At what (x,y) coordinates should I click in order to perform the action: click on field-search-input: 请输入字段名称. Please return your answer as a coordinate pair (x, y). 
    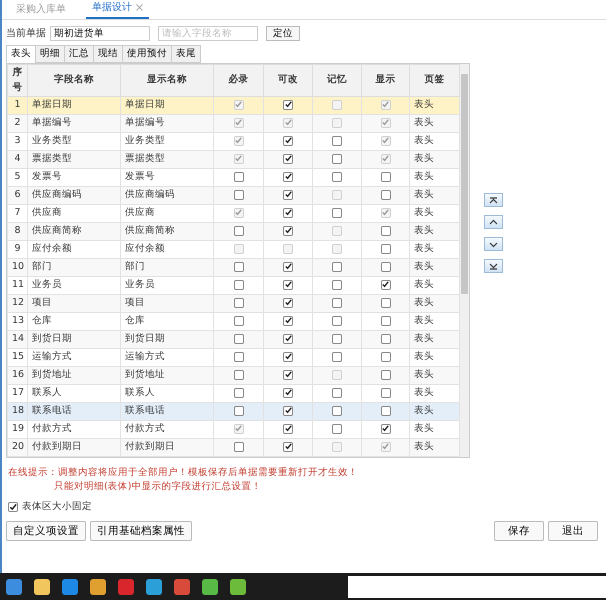
    Looking at the image, I should click on (208, 33).